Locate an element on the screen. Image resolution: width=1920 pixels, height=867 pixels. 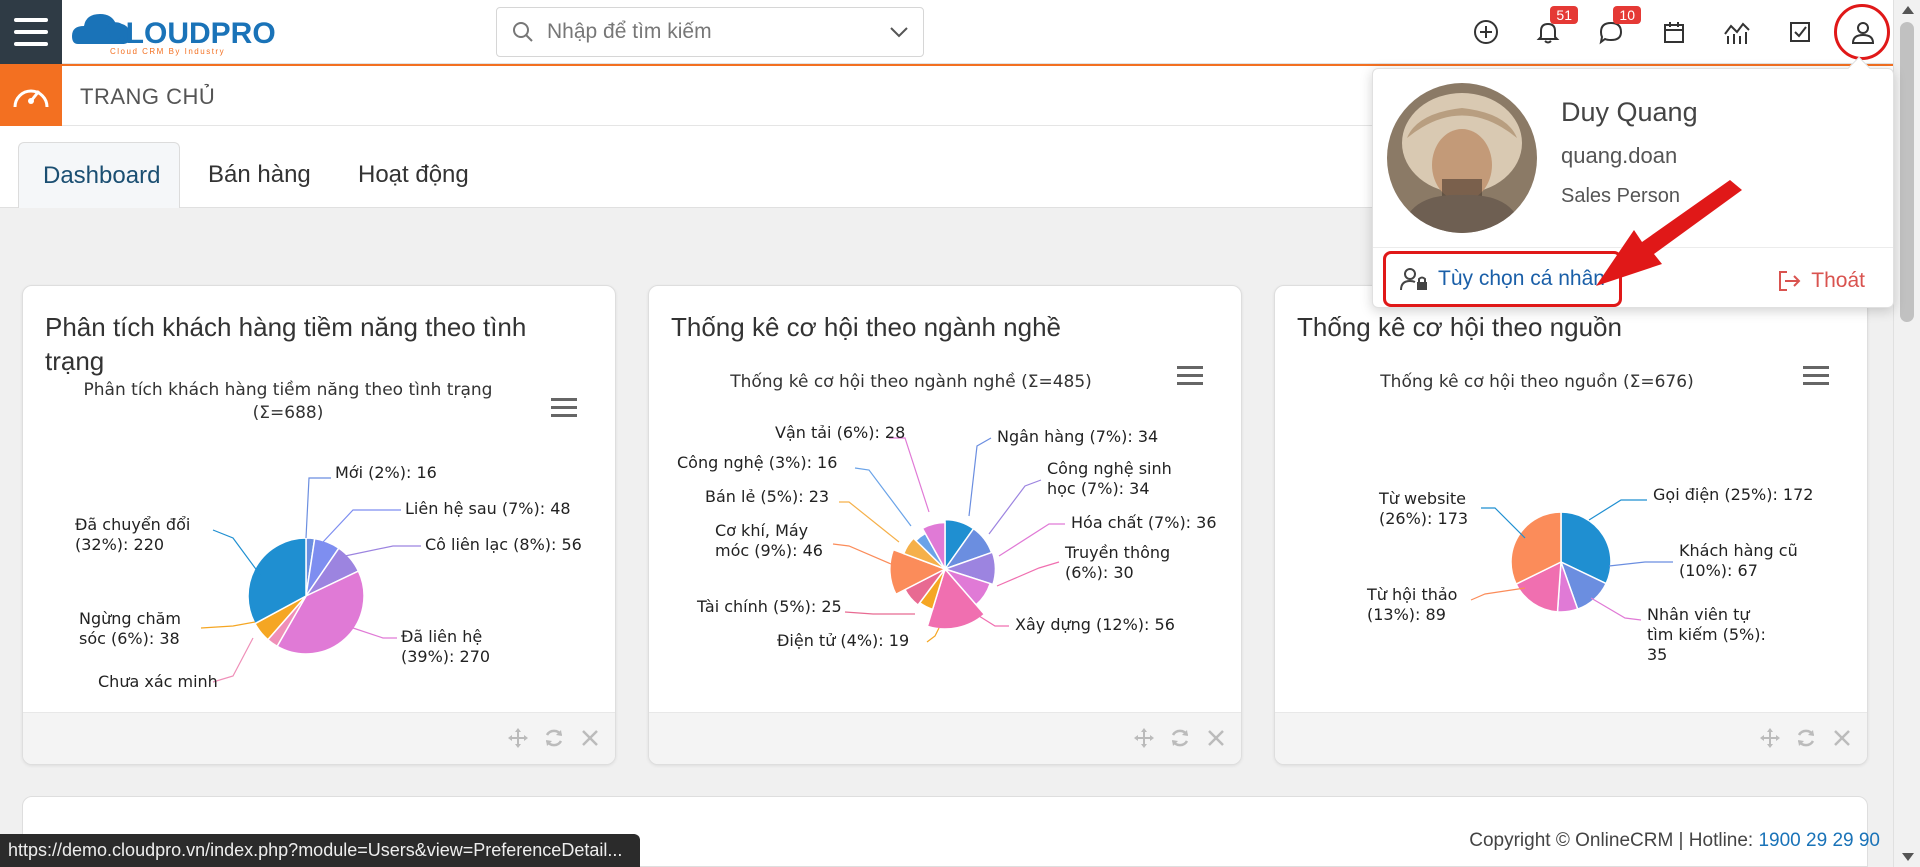
red-annotation-arrow is located at coordinates (1669, 233).